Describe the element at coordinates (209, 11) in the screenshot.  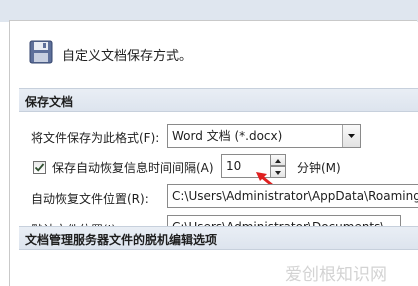
I see `window-top-strip` at that location.